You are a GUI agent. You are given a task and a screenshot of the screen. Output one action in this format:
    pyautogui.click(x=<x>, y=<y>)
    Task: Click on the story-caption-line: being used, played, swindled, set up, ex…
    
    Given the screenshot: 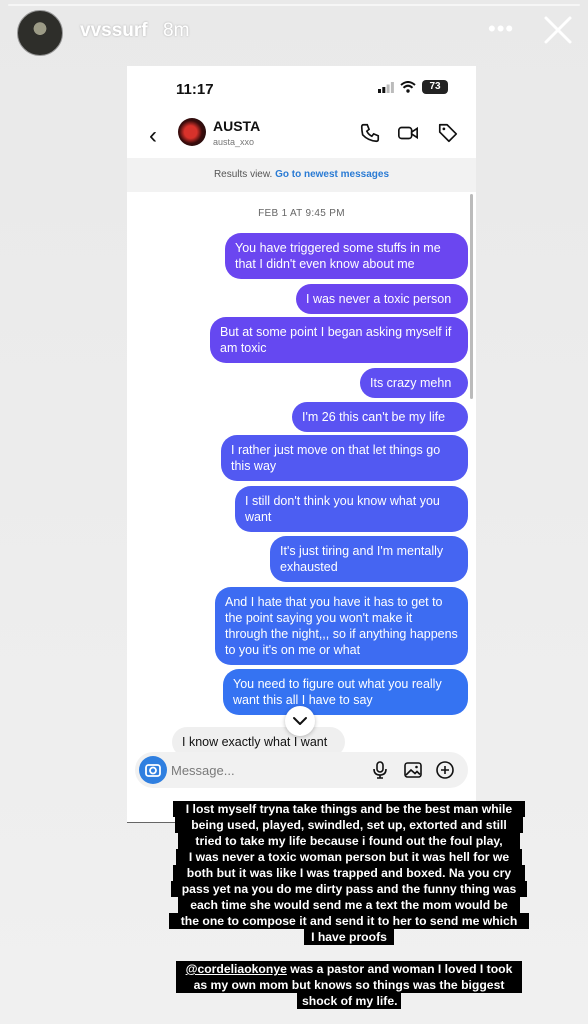 What is the action you would take?
    pyautogui.click(x=349, y=825)
    